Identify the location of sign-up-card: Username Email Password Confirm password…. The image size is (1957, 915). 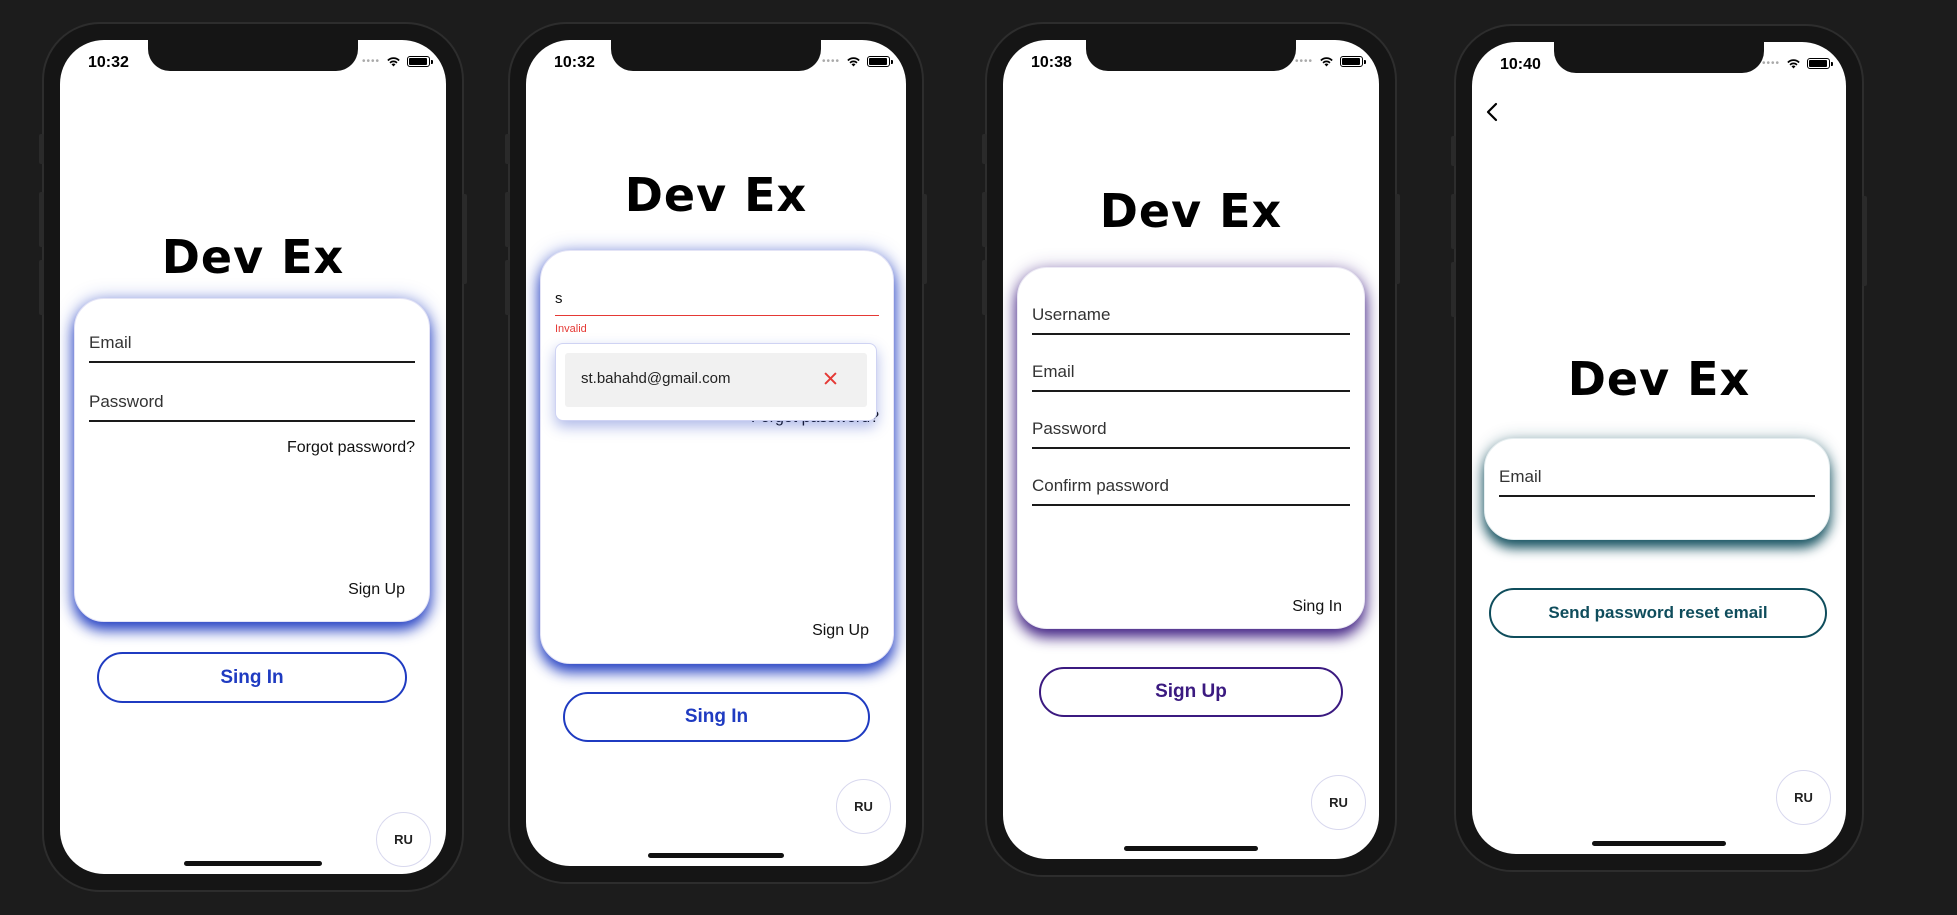
(1191, 448).